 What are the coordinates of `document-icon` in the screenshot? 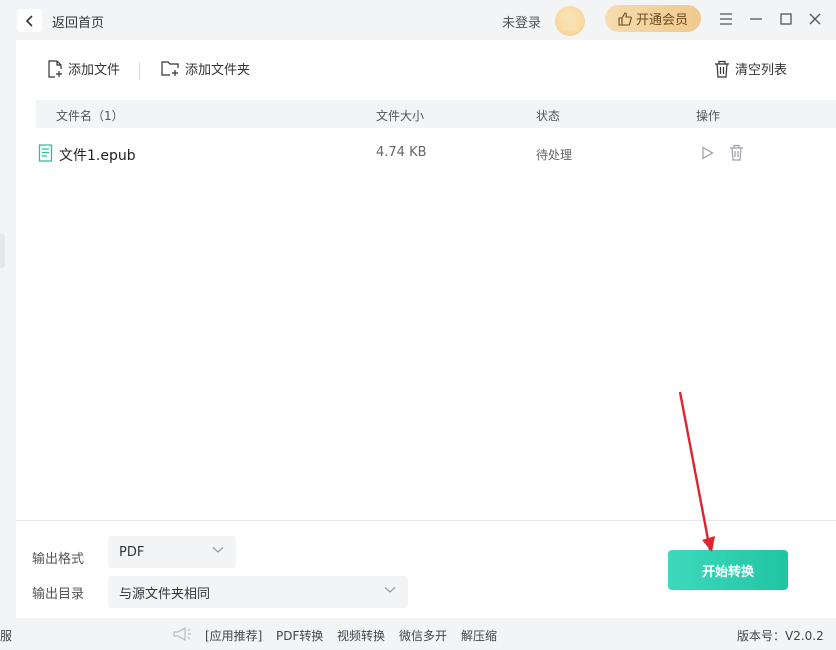 It's located at (45, 153).